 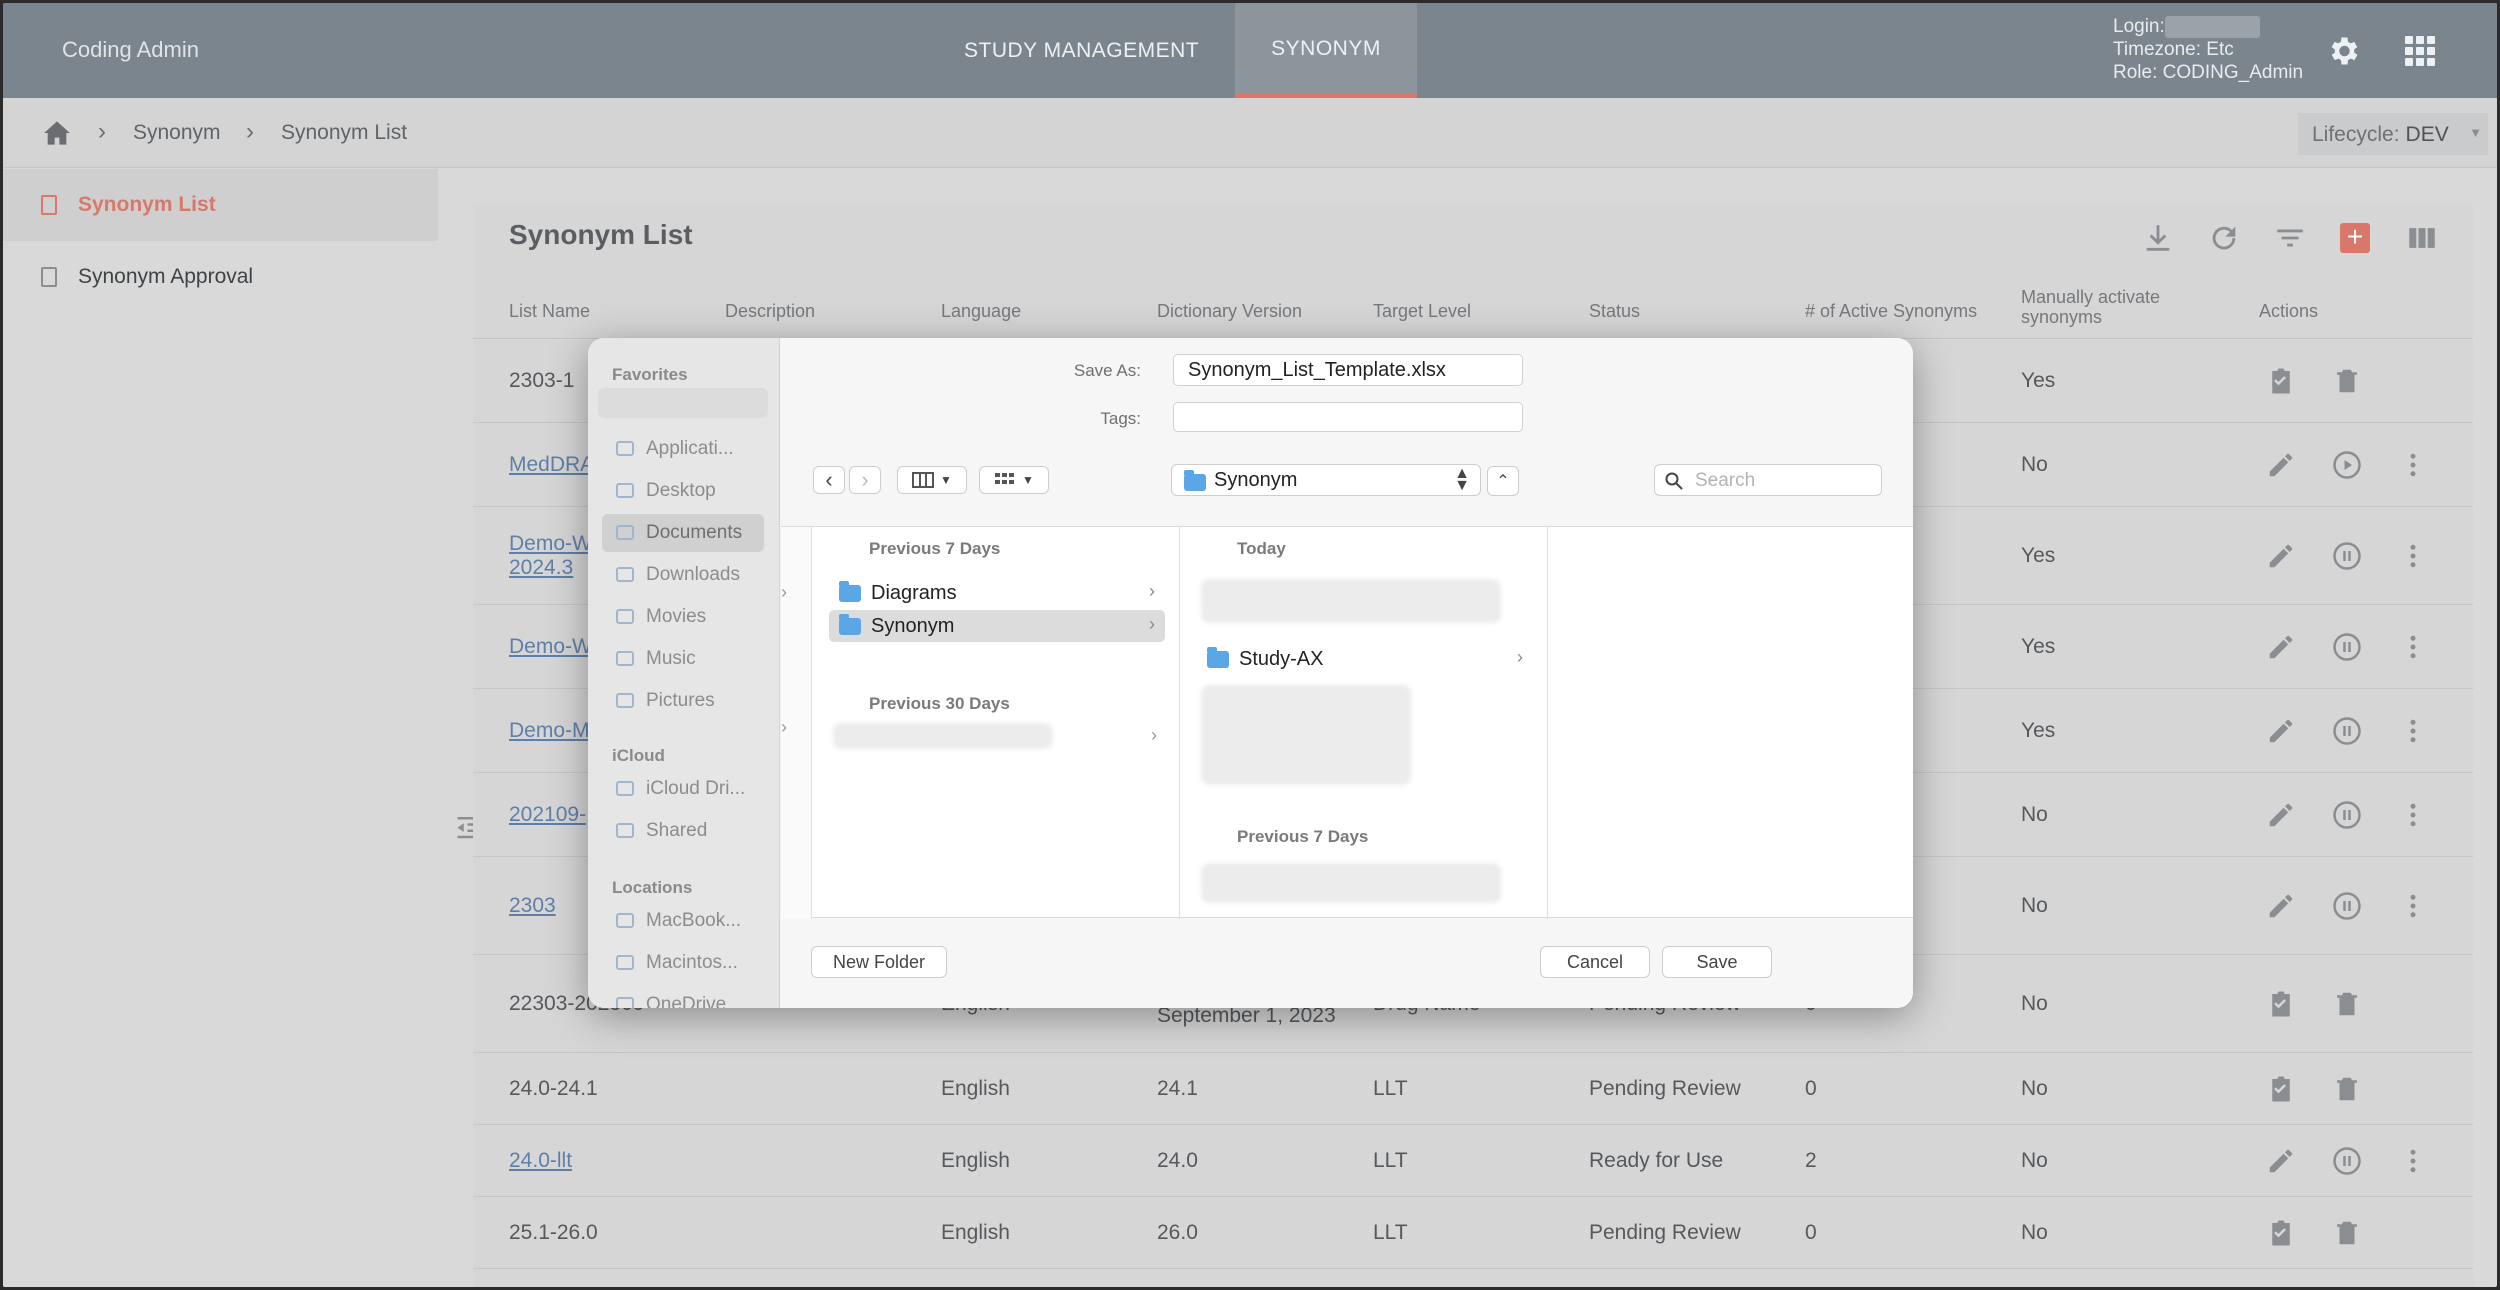 What do you see at coordinates (532, 906) in the screenshot?
I see `cell-name: 2303` at bounding box center [532, 906].